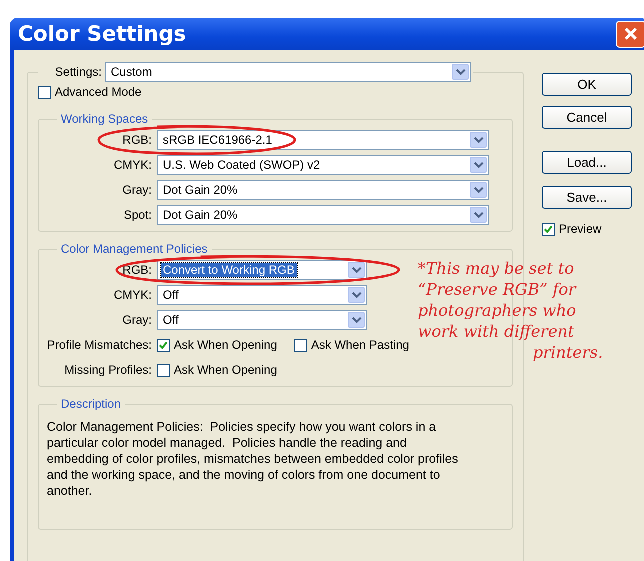 The width and height of the screenshot is (644, 561). Describe the element at coordinates (102, 34) in the screenshot. I see `window-title: Color Settings` at that location.